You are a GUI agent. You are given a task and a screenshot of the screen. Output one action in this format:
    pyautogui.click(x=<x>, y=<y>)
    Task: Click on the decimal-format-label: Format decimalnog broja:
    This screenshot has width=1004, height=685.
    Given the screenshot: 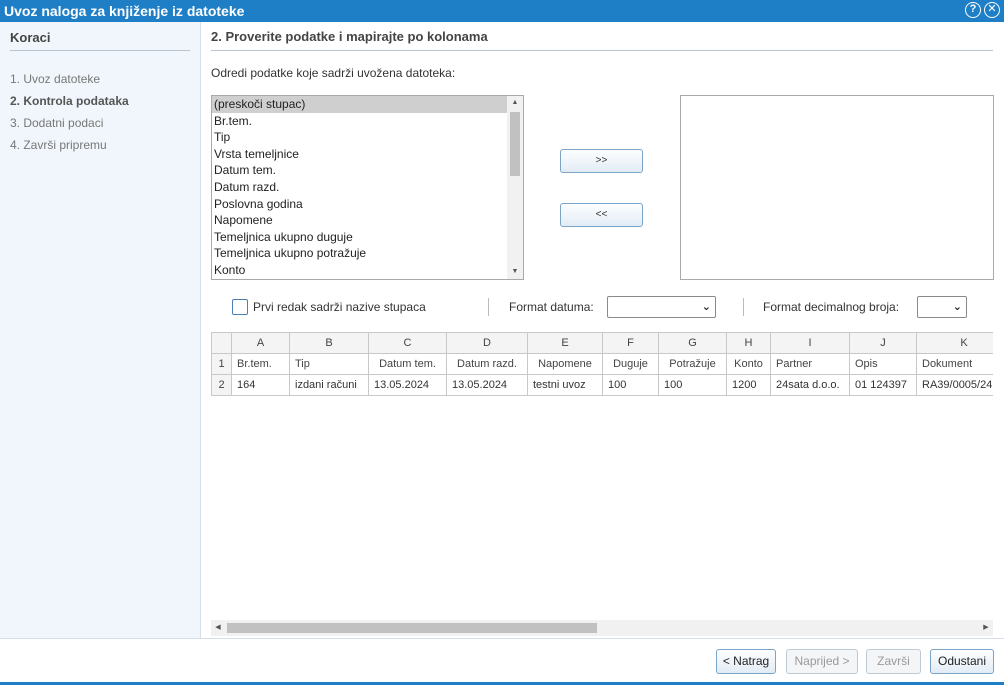 What is the action you would take?
    pyautogui.click(x=831, y=307)
    